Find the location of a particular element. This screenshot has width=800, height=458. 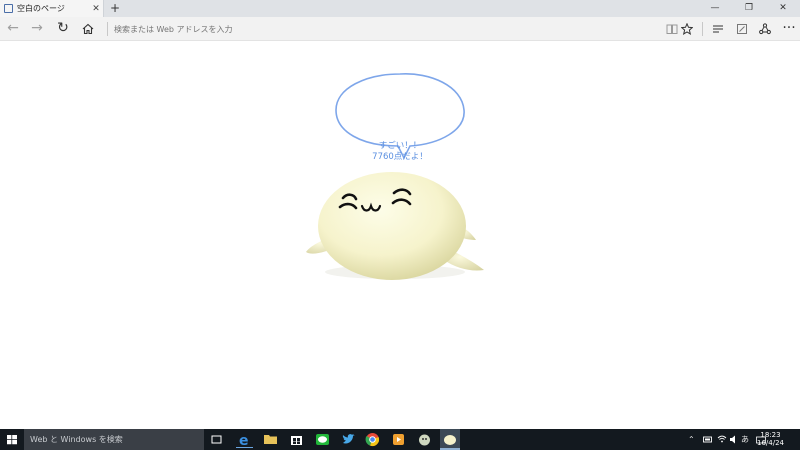

score-message: すごい！！ 7760点だよ！ is located at coordinates (400, 152).